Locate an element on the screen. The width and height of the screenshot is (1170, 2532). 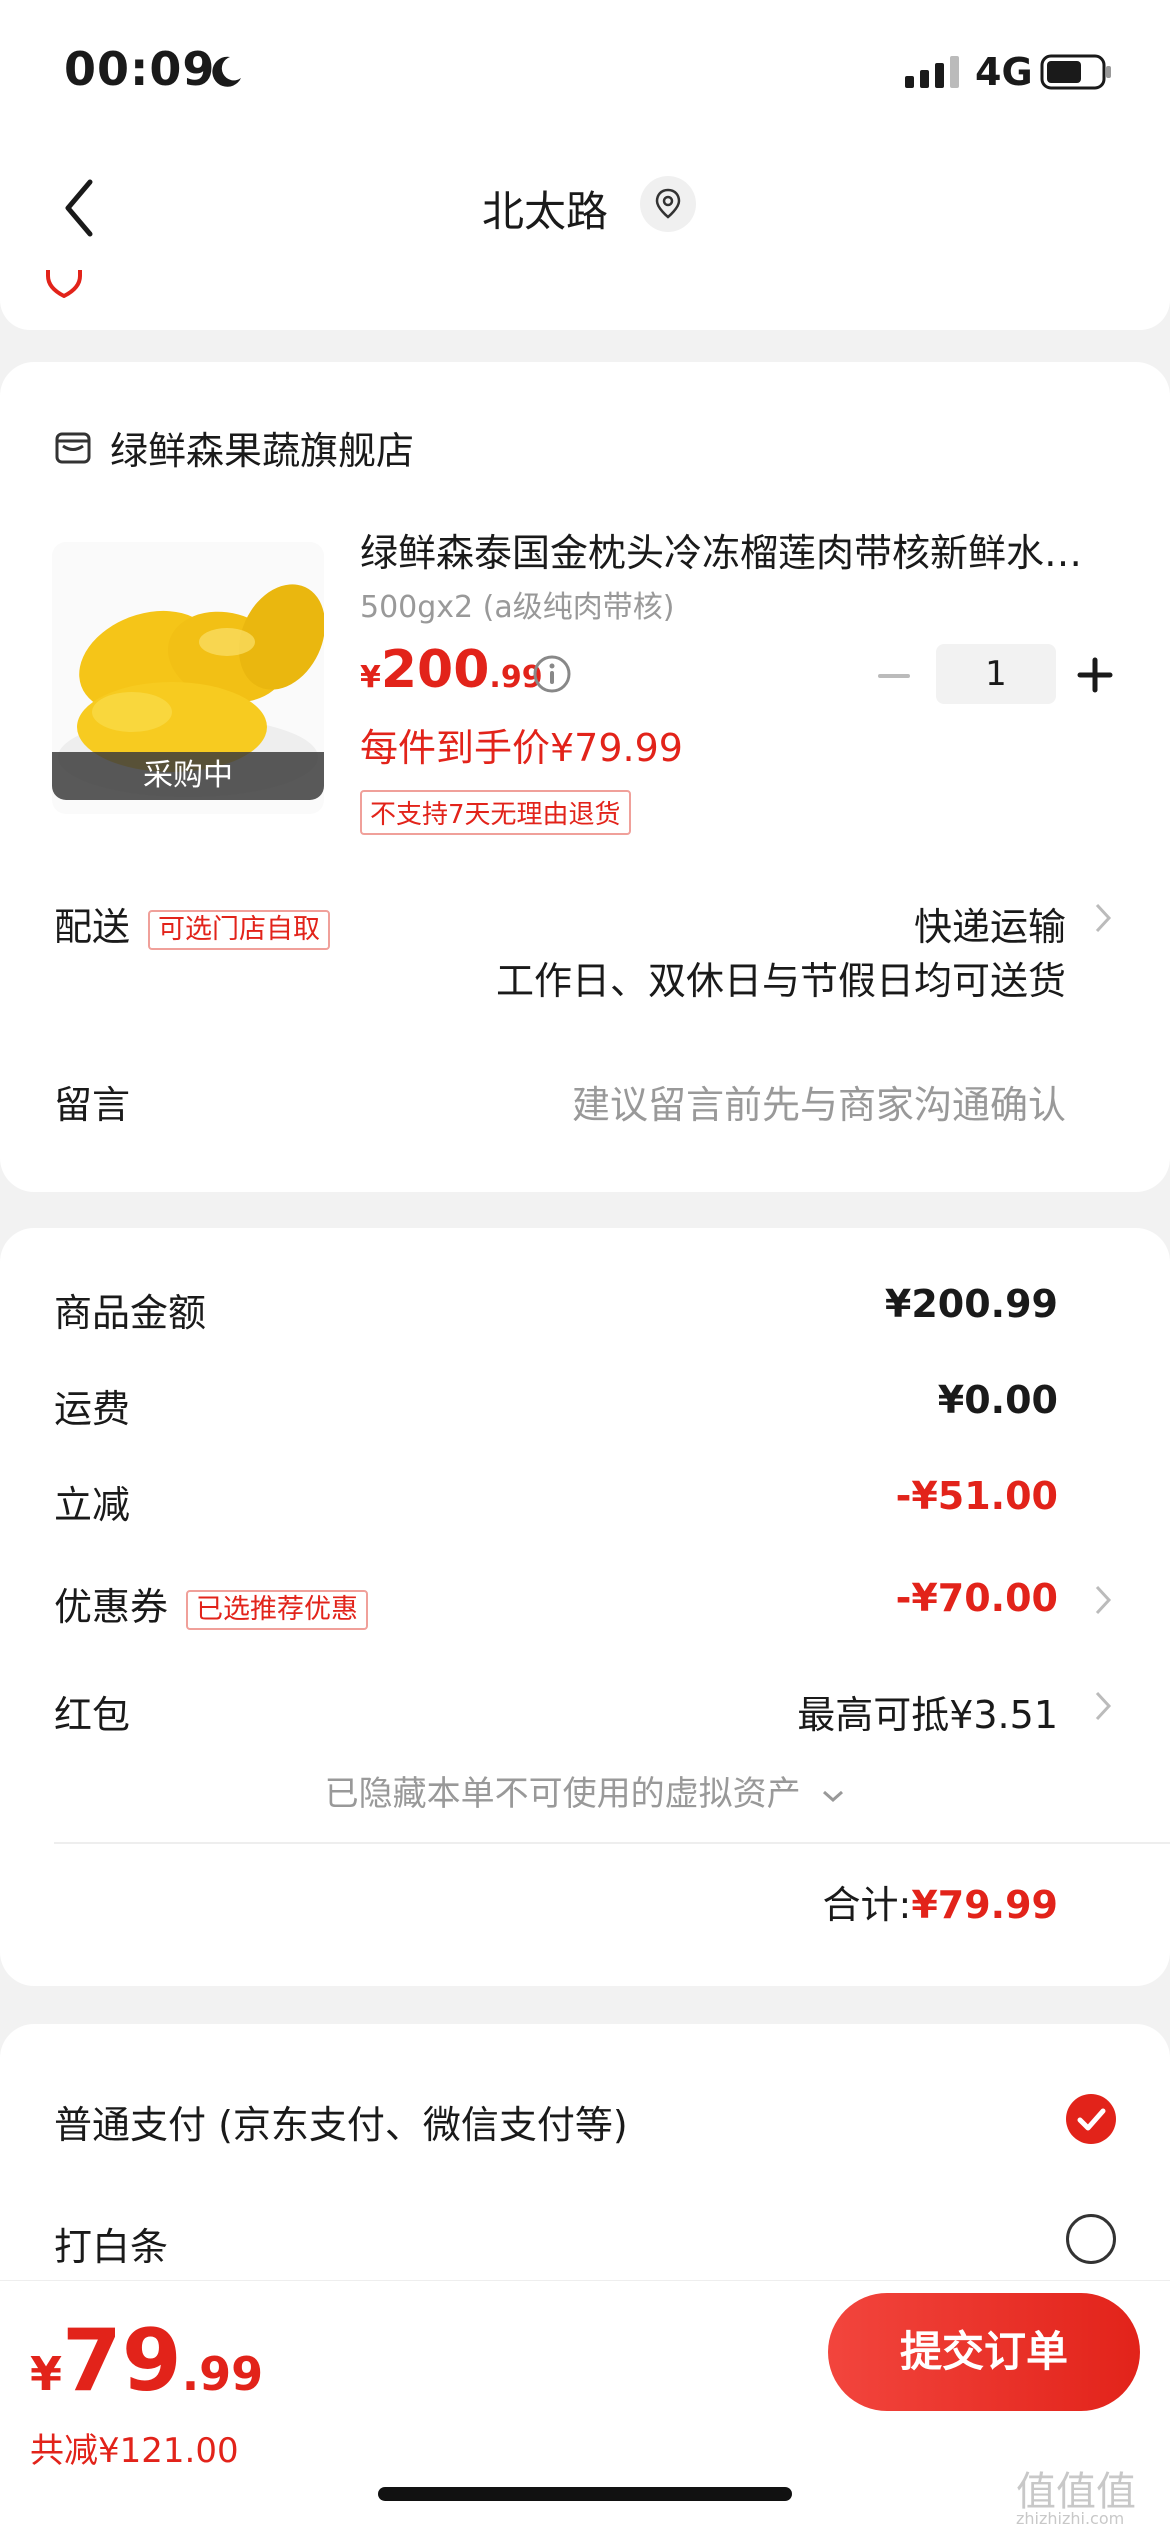
redpacket-label: 红包 is located at coordinates (92, 1715).